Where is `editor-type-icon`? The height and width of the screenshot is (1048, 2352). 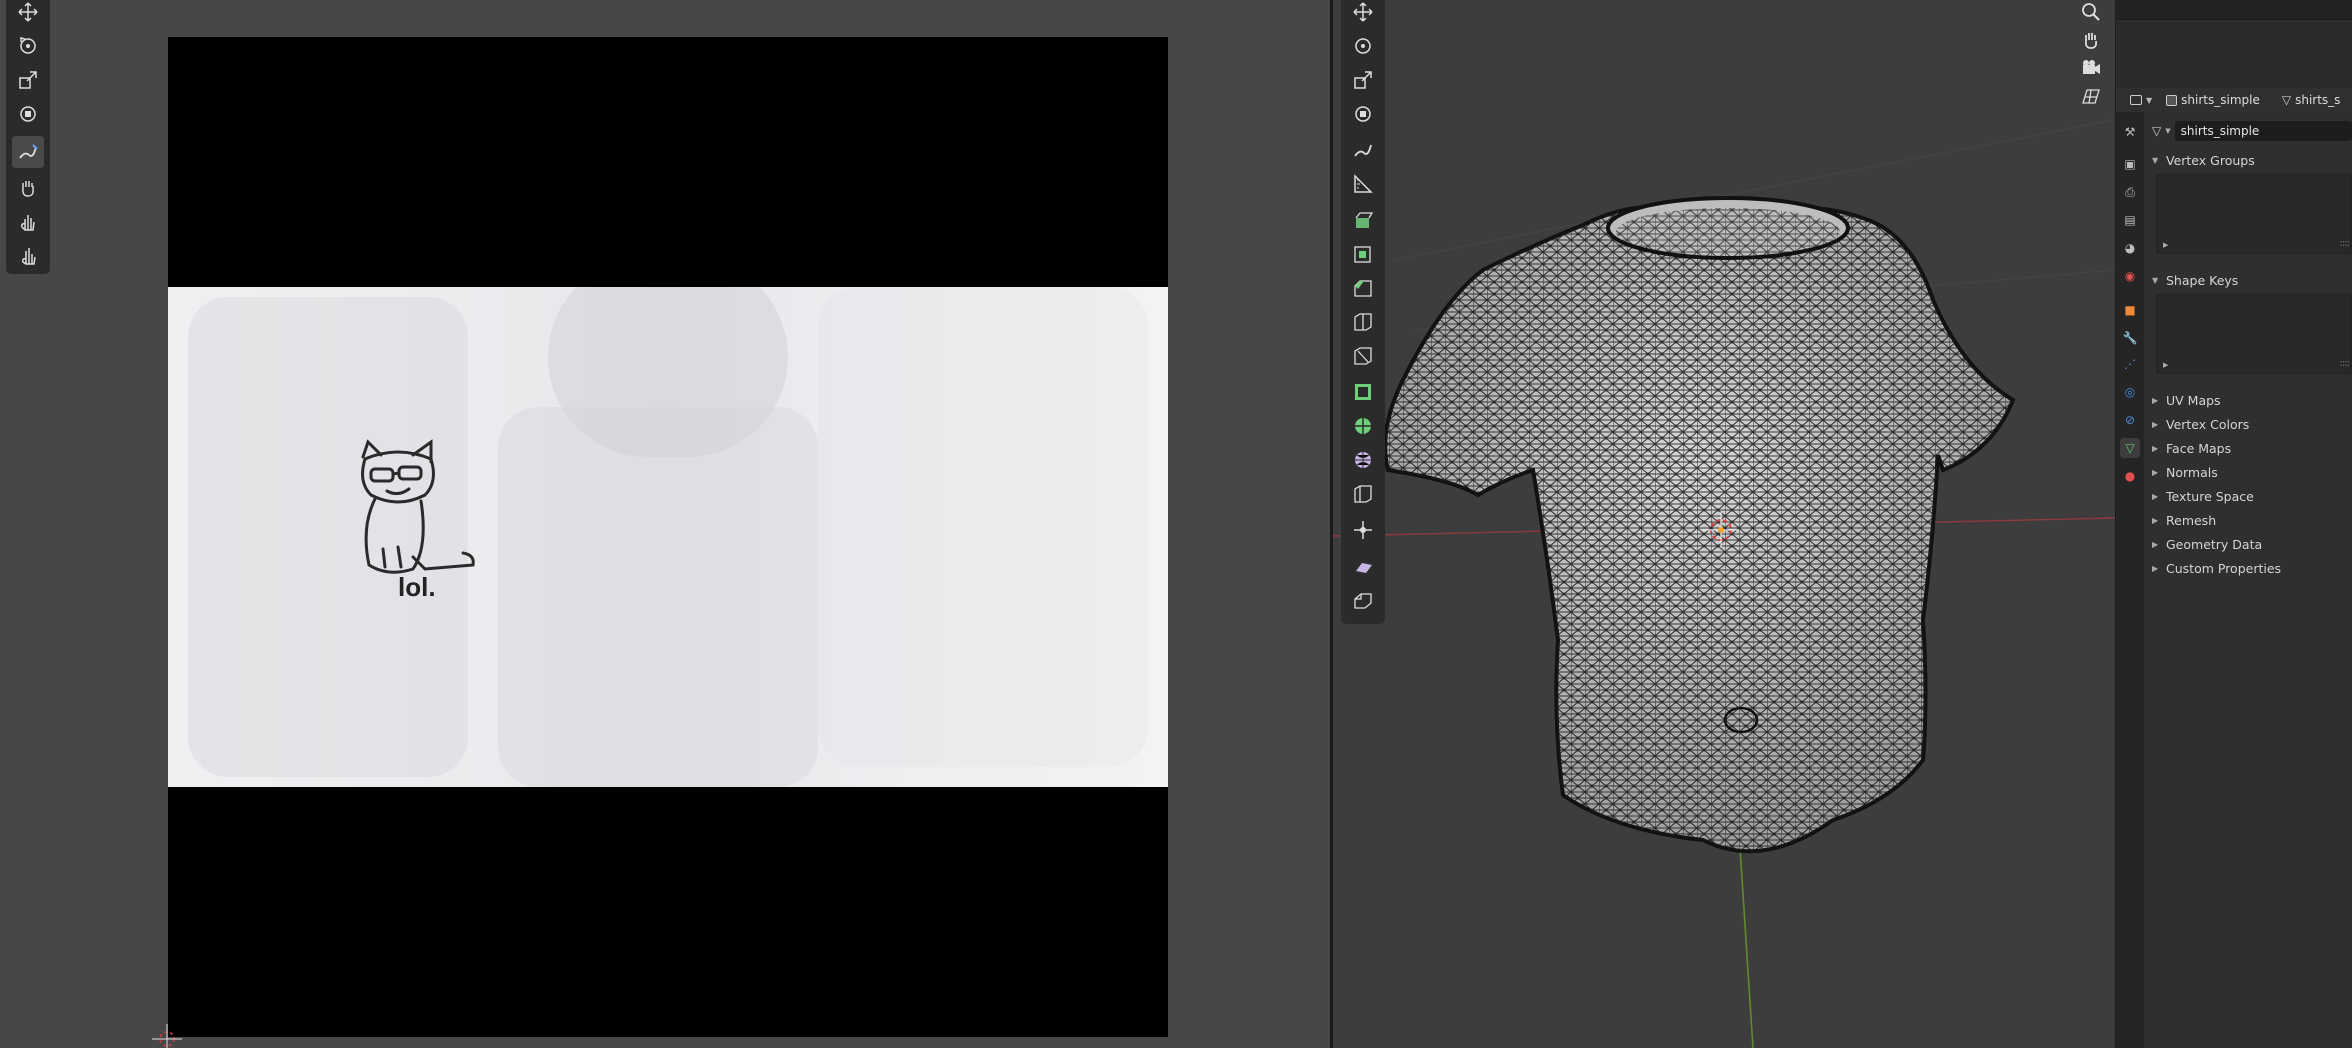 editor-type-icon is located at coordinates (2136, 100).